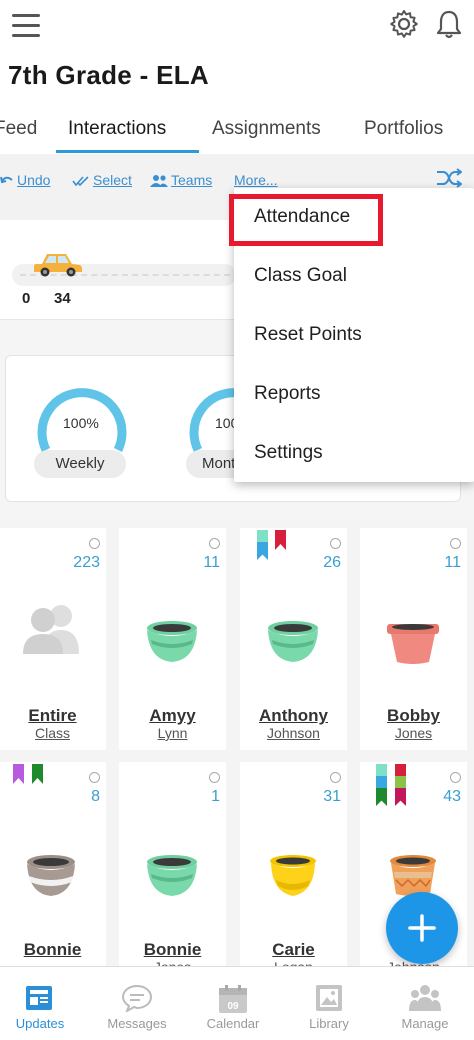 Image resolution: width=474 pixels, height=1040 pixels. I want to click on points-count: 31, so click(332, 796).